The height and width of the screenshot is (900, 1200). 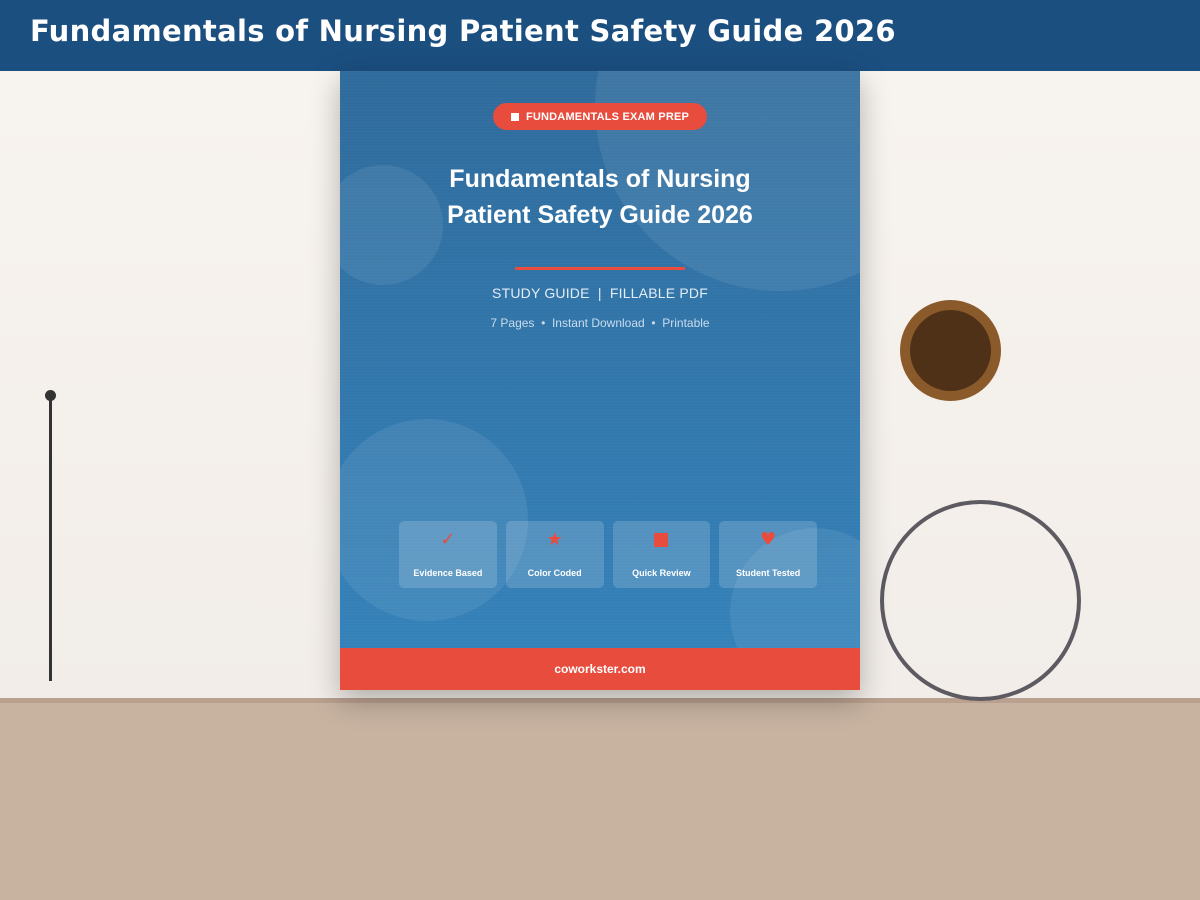 What do you see at coordinates (448, 554) in the screenshot?
I see `feature-card-evidence-based: ✓ Evidence Based` at bounding box center [448, 554].